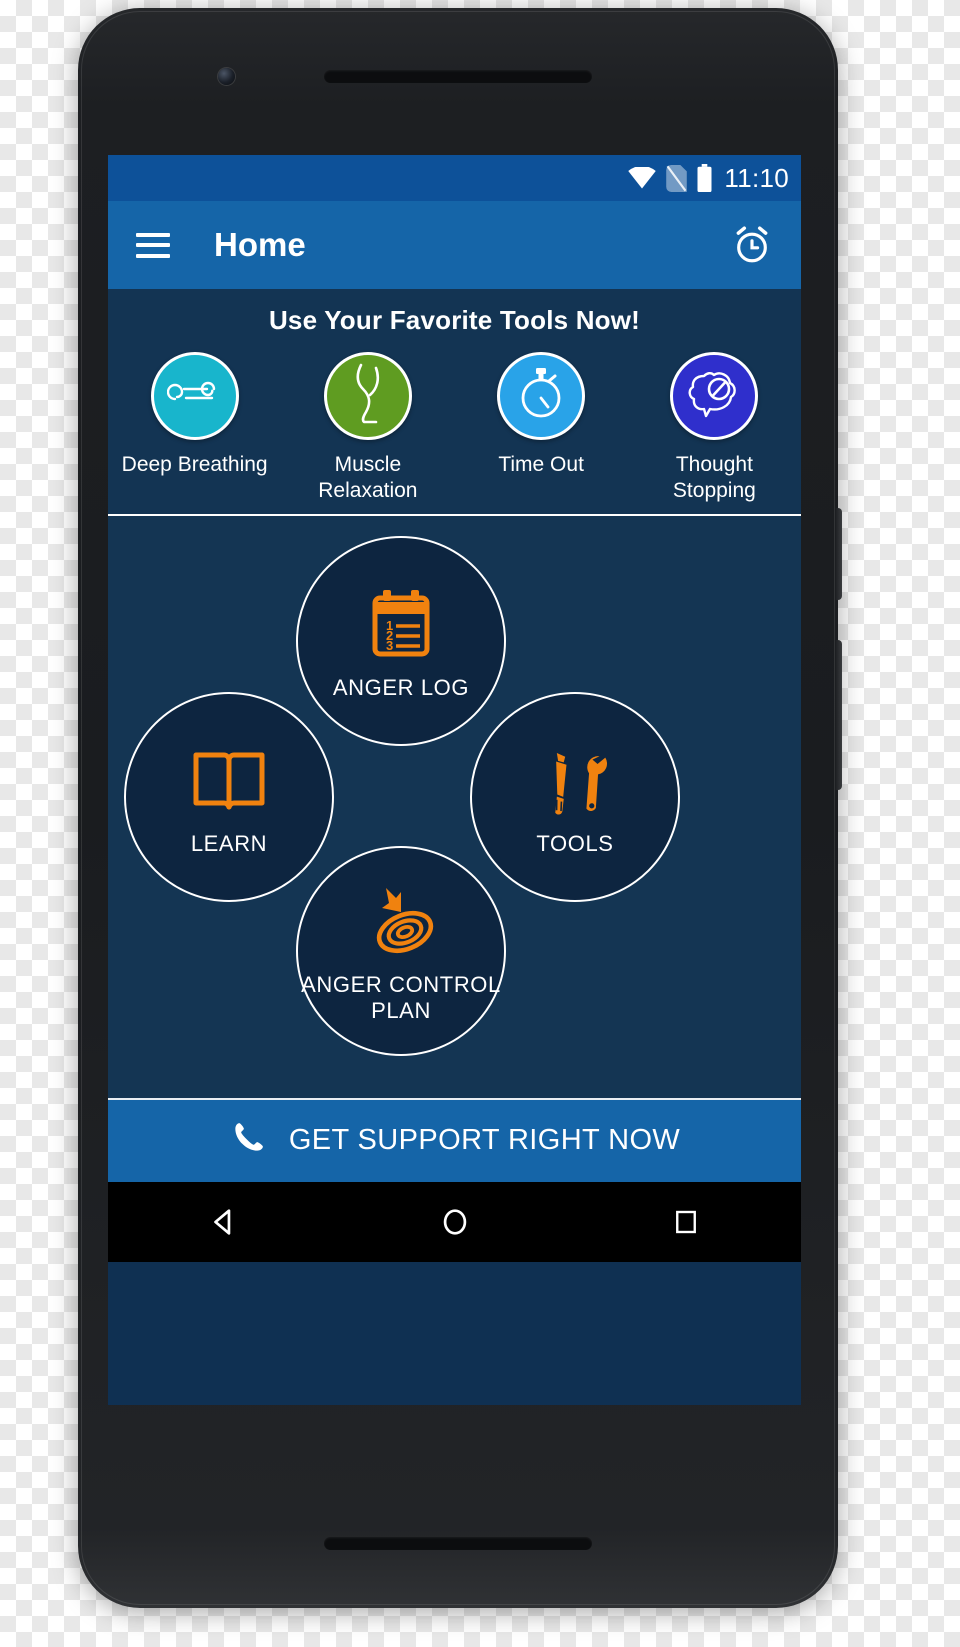  I want to click on favorite-label: Deep Breathing, so click(194, 464).